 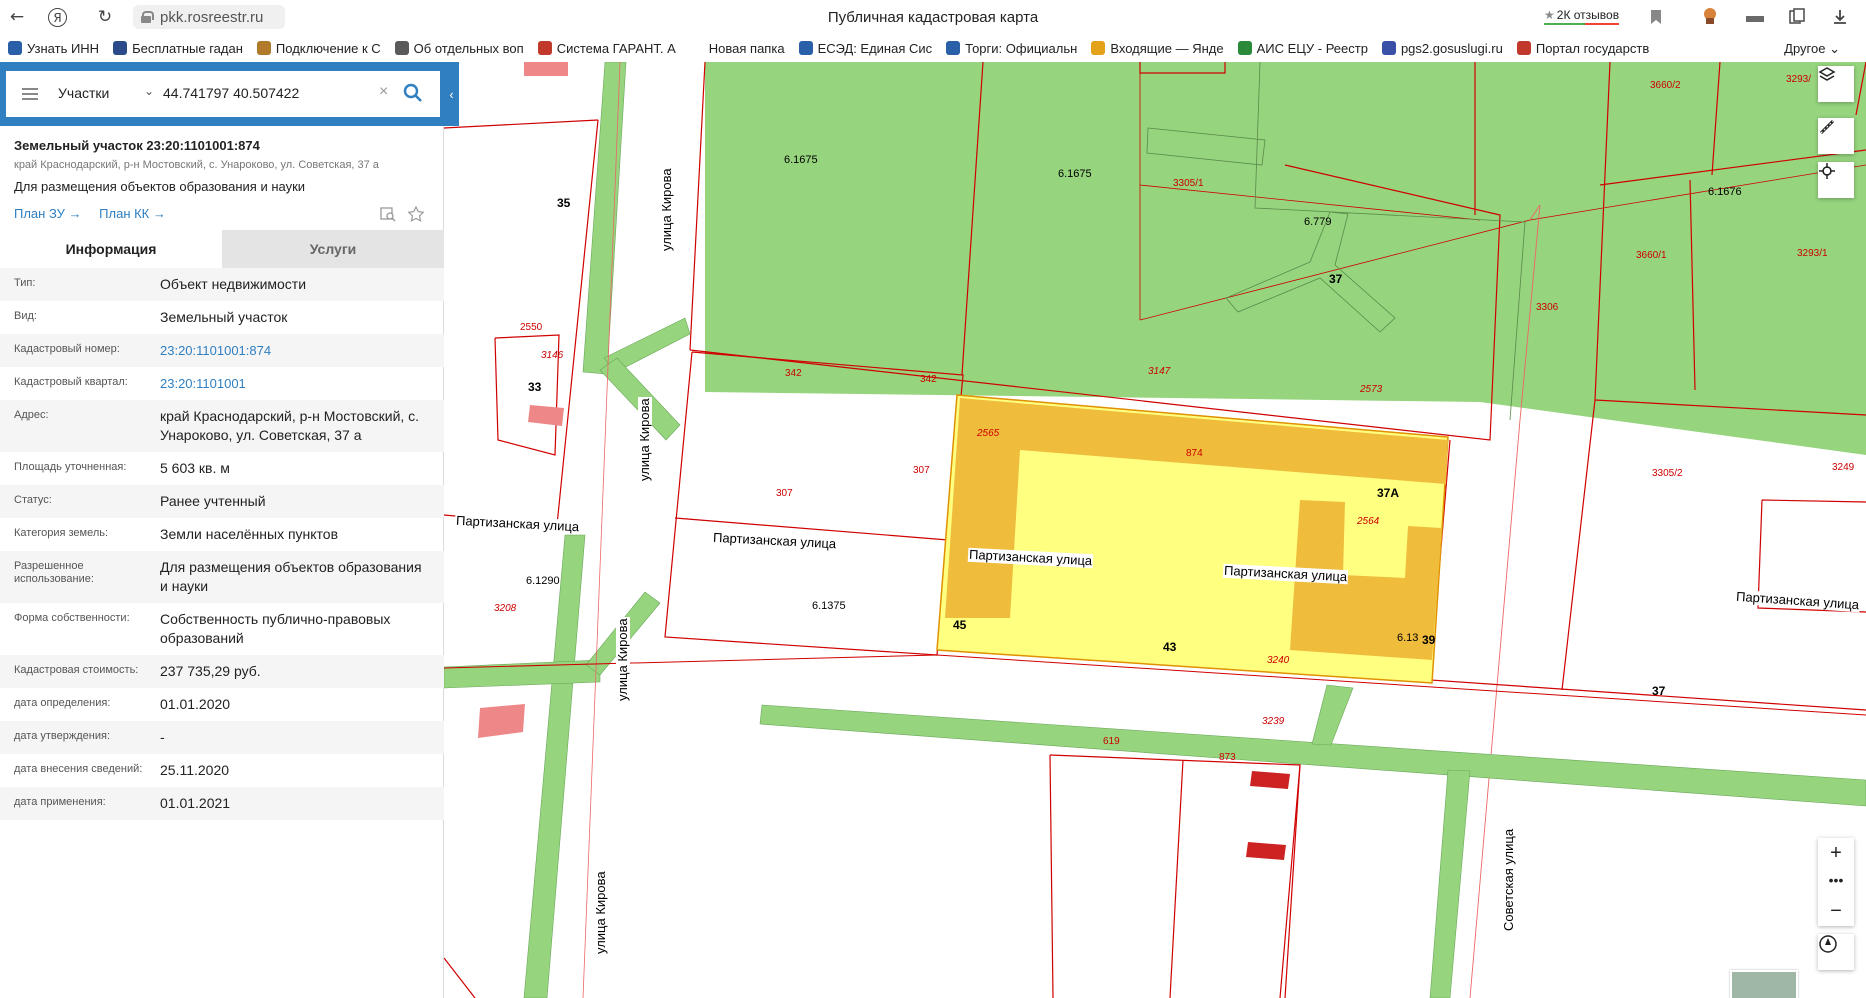 I want to click on attribute-key: Форма собственности:, so click(x=72, y=618).